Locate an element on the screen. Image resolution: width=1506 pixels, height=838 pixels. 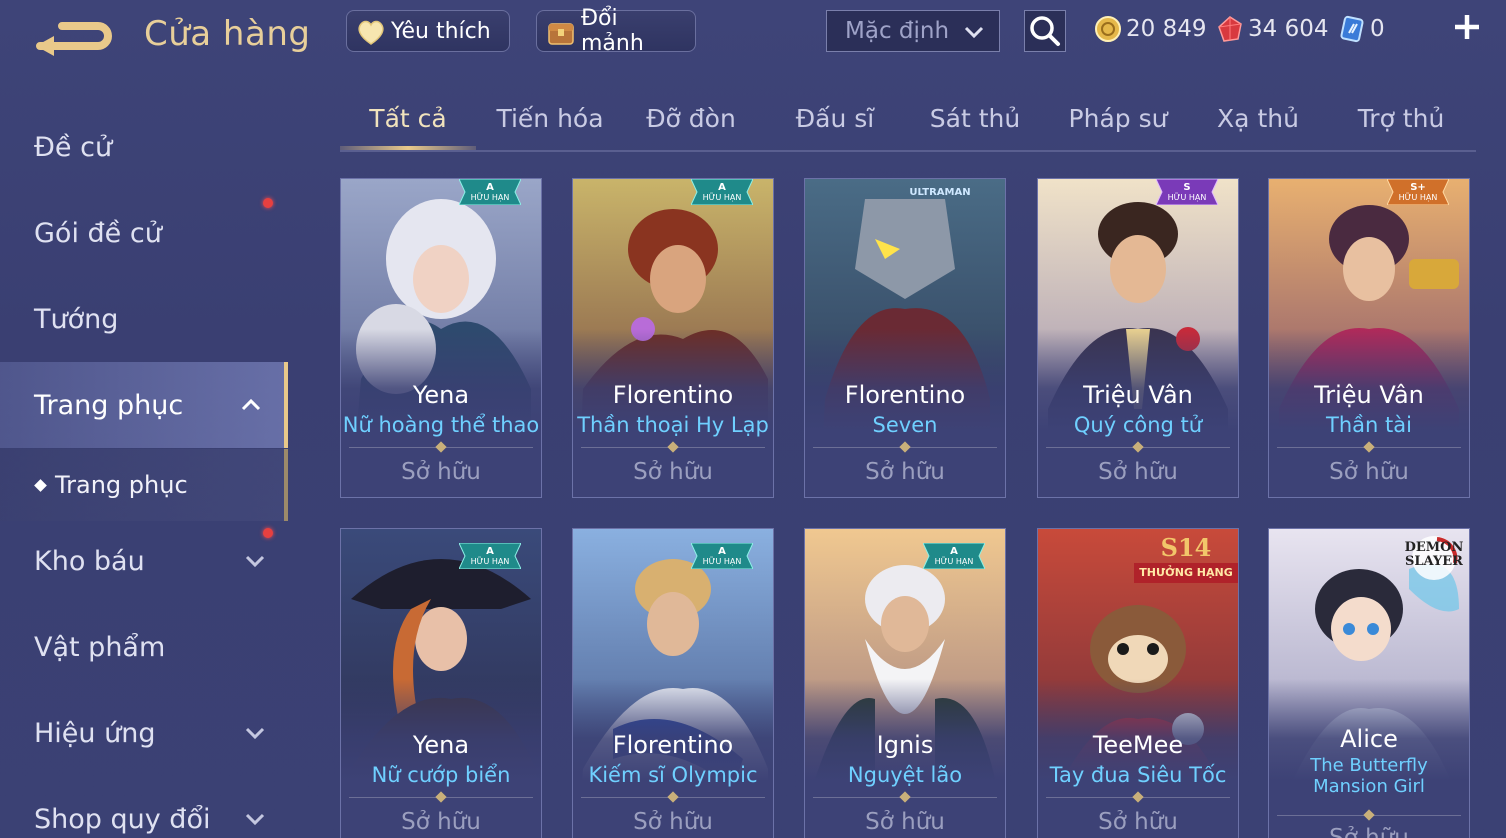
bullet-icon is located at coordinates (40, 485).